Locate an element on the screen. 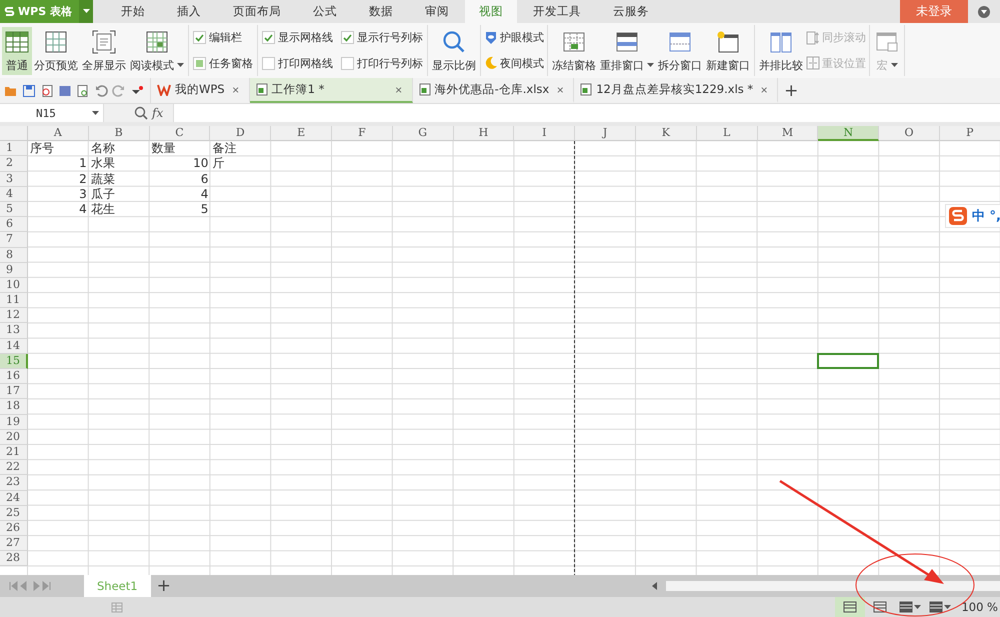 The image size is (1000, 617). new-tab-button: + is located at coordinates (791, 90).